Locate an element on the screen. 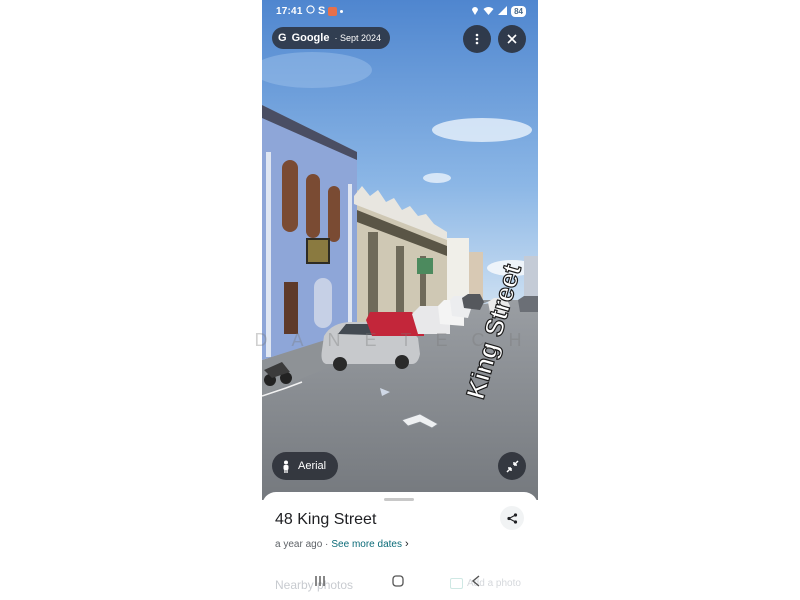 The image size is (800, 600). system-navigation-bar is located at coordinates (400, 585).